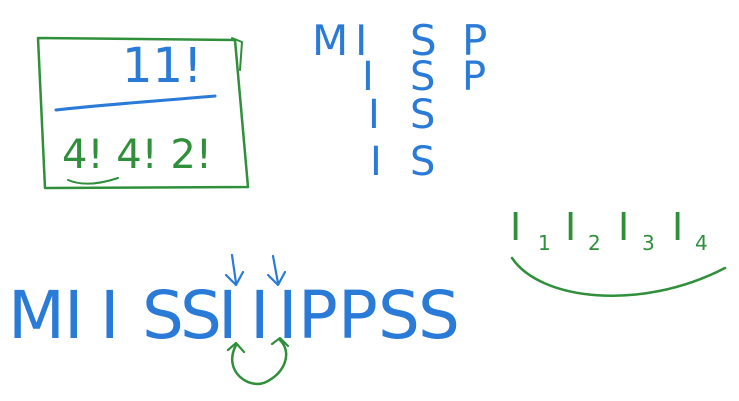  What do you see at coordinates (358, 315) in the screenshot?
I see `word-letter-10: P` at bounding box center [358, 315].